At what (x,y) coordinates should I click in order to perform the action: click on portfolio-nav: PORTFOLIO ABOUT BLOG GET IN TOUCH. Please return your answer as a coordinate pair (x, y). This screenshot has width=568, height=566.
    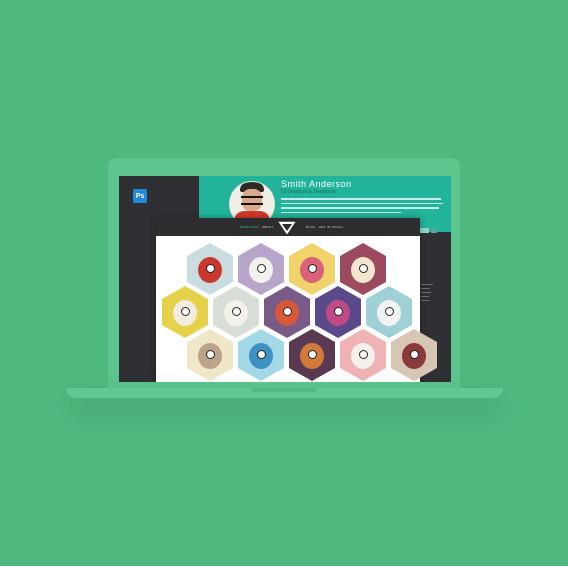
    Looking at the image, I should click on (288, 227).